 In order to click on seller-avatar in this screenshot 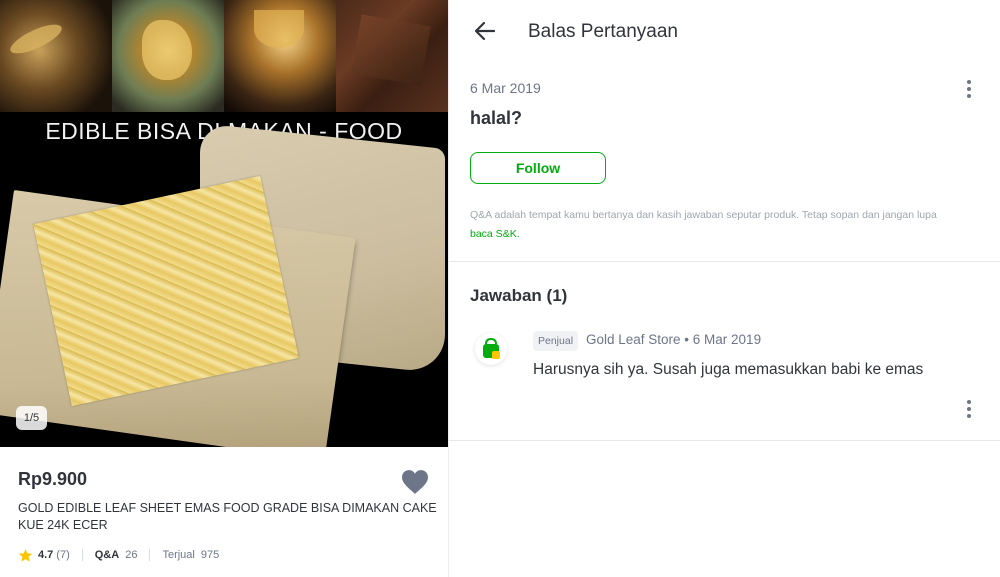, I will do `click(491, 349)`.